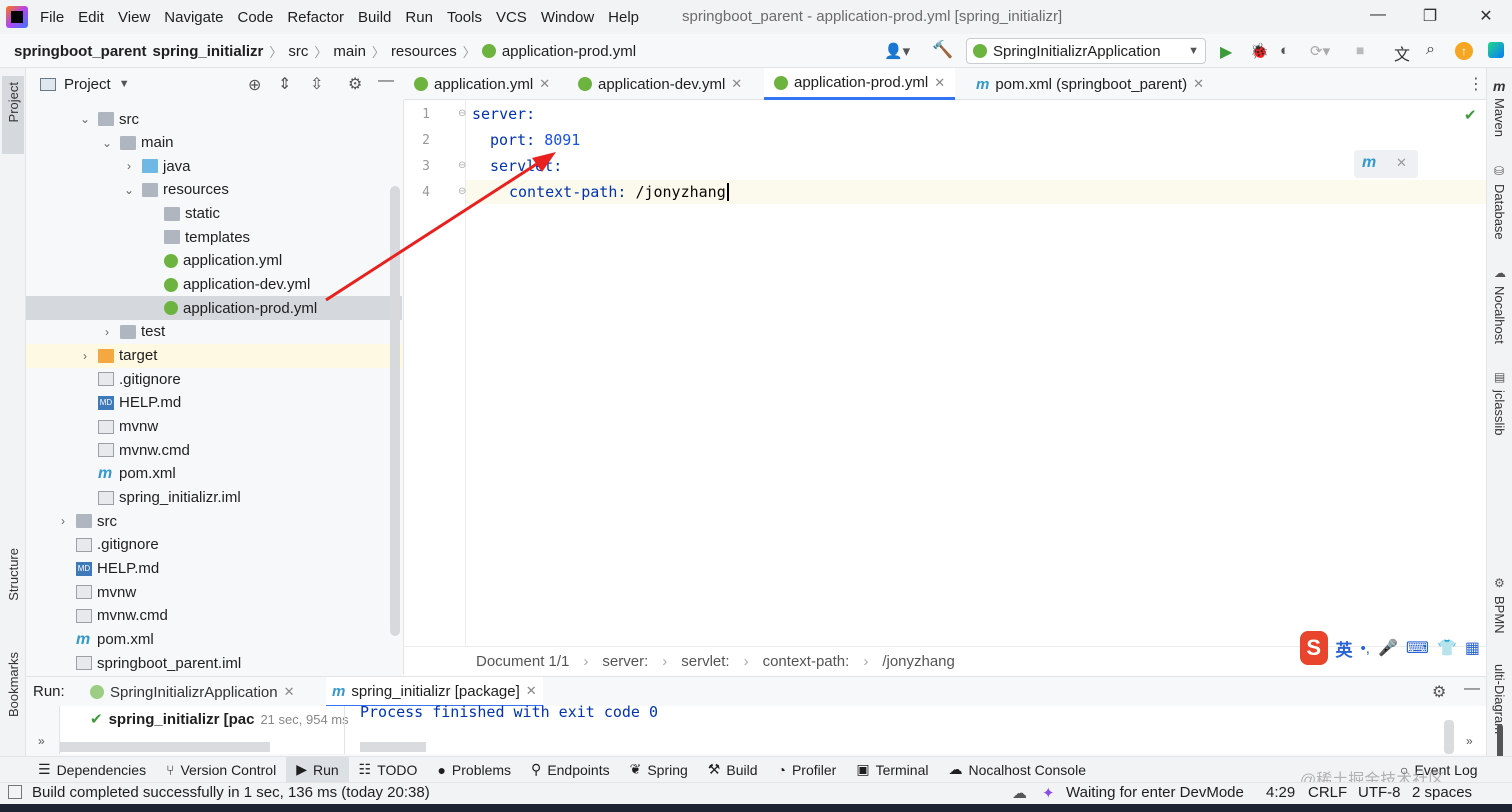 This screenshot has width=1512, height=812. Describe the element at coordinates (1500, 742) in the screenshot. I see `scroll-handle` at that location.